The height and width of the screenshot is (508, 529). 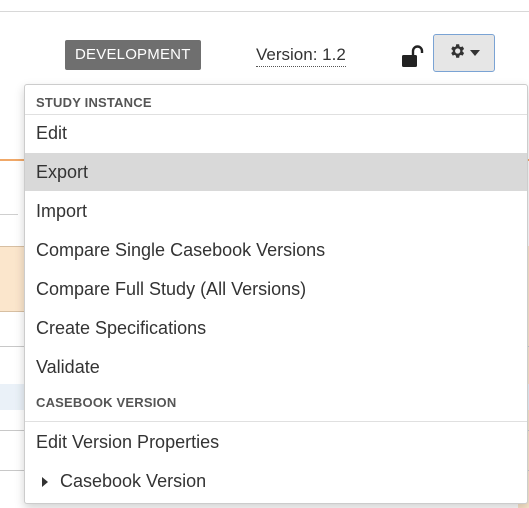 What do you see at coordinates (276, 289) in the screenshot?
I see `menu-item-compare-full: Compare Full Study (All Versions)` at bounding box center [276, 289].